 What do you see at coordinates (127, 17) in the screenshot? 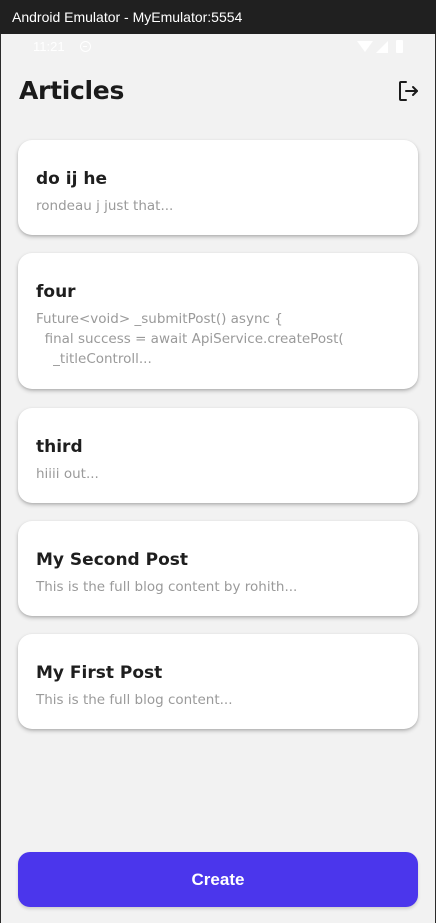
I see `emulator-title: Android Emulator - MyEmulator:5554` at bounding box center [127, 17].